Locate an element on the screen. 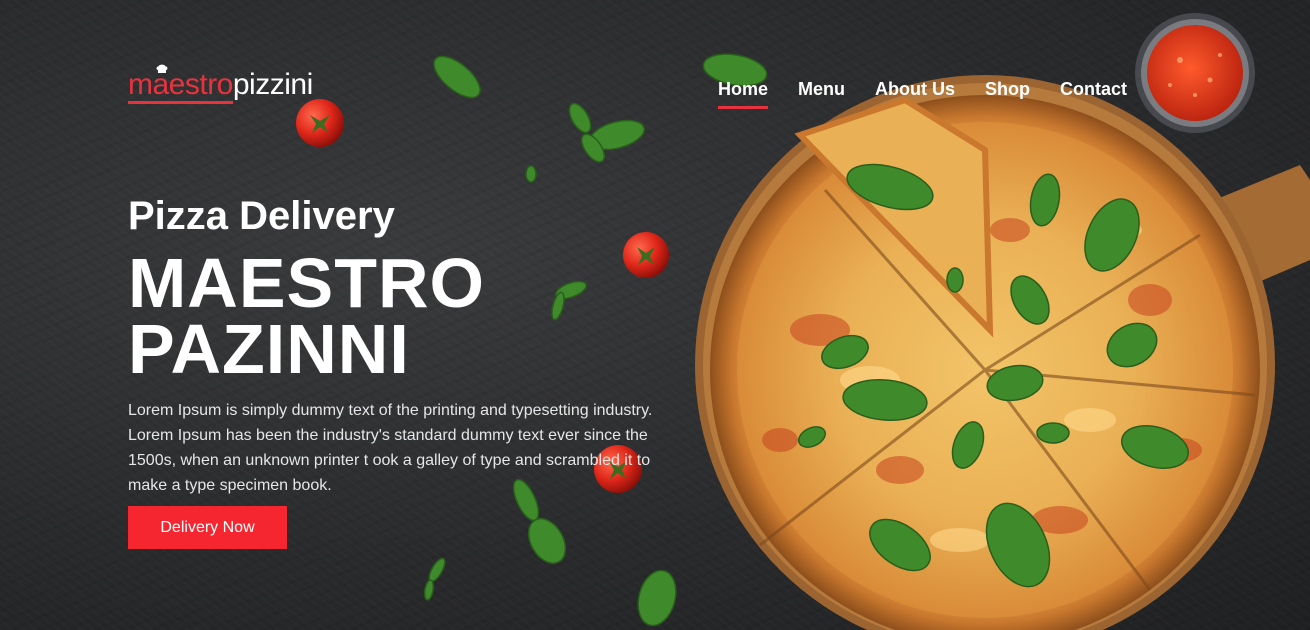 The image size is (1310, 630). chef-hat-icon is located at coordinates (162, 68).